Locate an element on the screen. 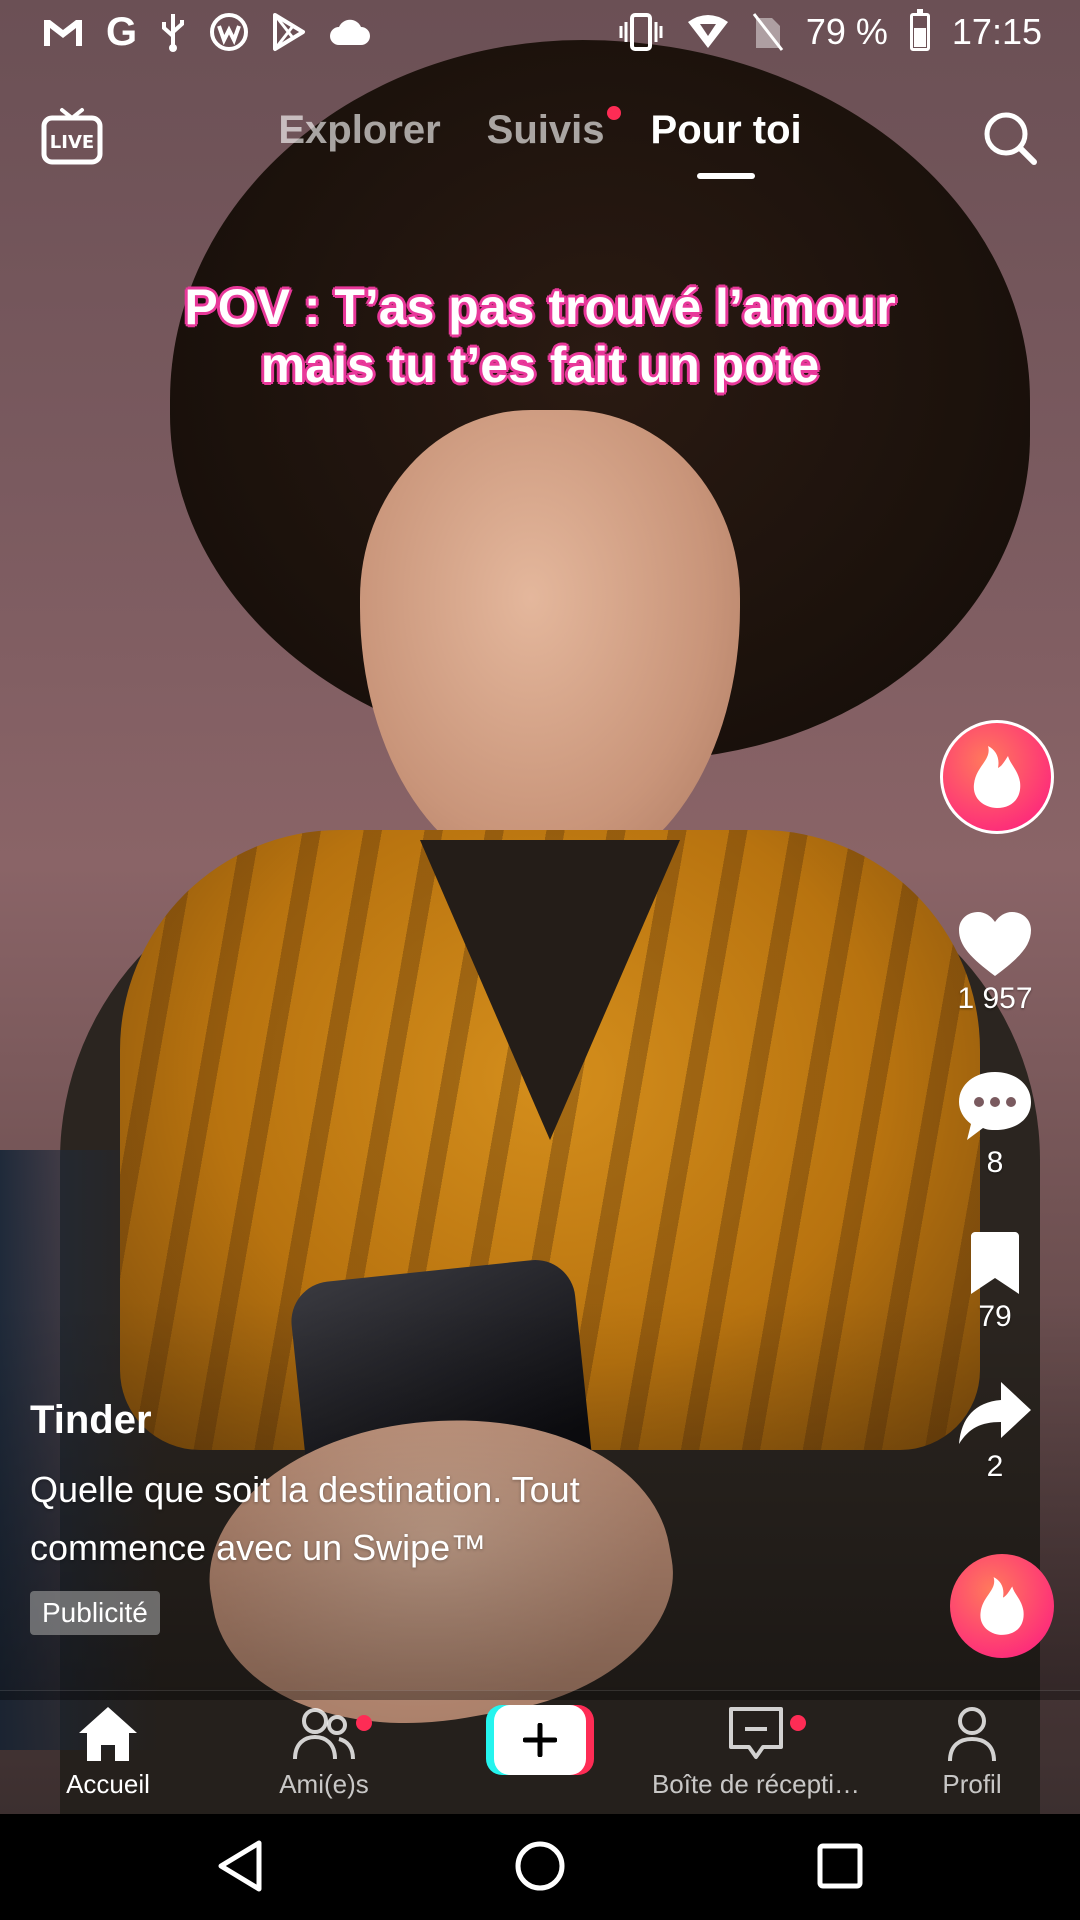 The width and height of the screenshot is (1080, 1920). description-line-2: commence avec un Swipe™ is located at coordinates (258, 1547).